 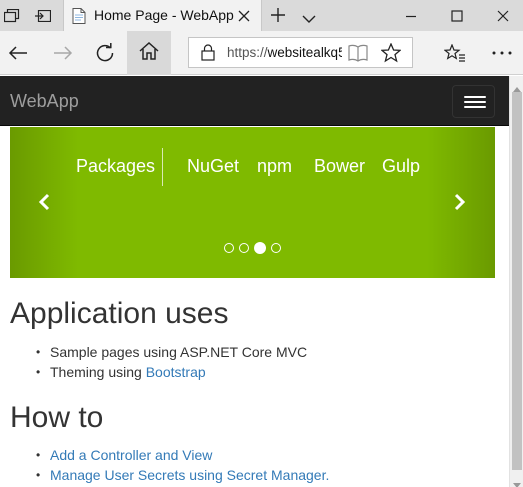 I want to click on hub-star-icon, so click(x=455, y=53).